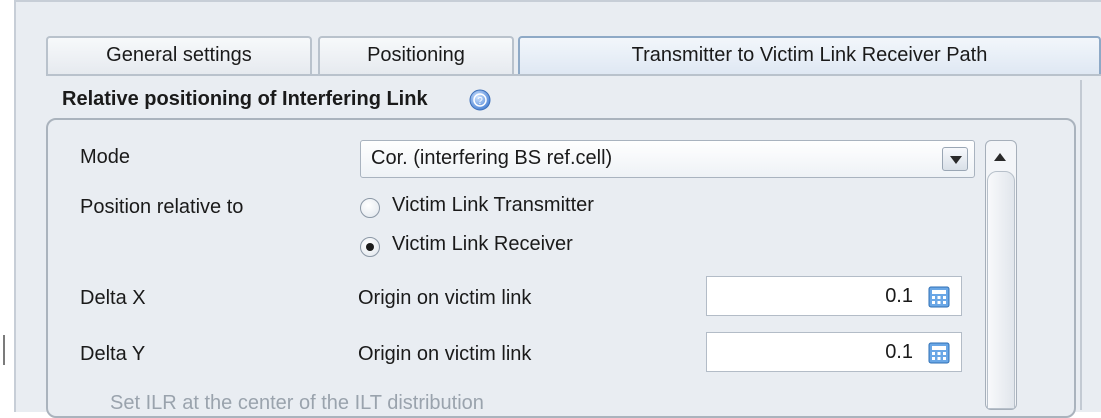  What do you see at coordinates (105, 157) in the screenshot?
I see `mode-label: Mode` at bounding box center [105, 157].